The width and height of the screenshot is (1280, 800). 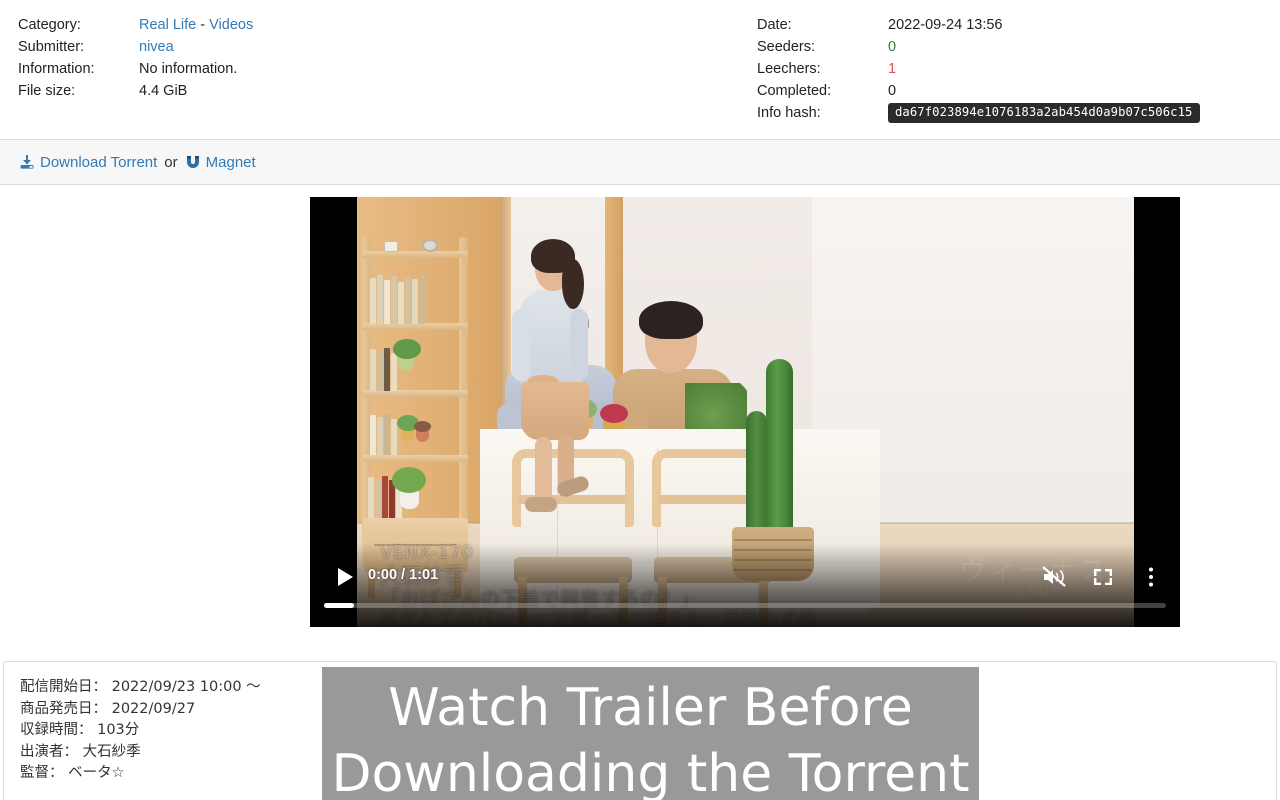 What do you see at coordinates (745, 605) in the screenshot?
I see `progress-bar` at bounding box center [745, 605].